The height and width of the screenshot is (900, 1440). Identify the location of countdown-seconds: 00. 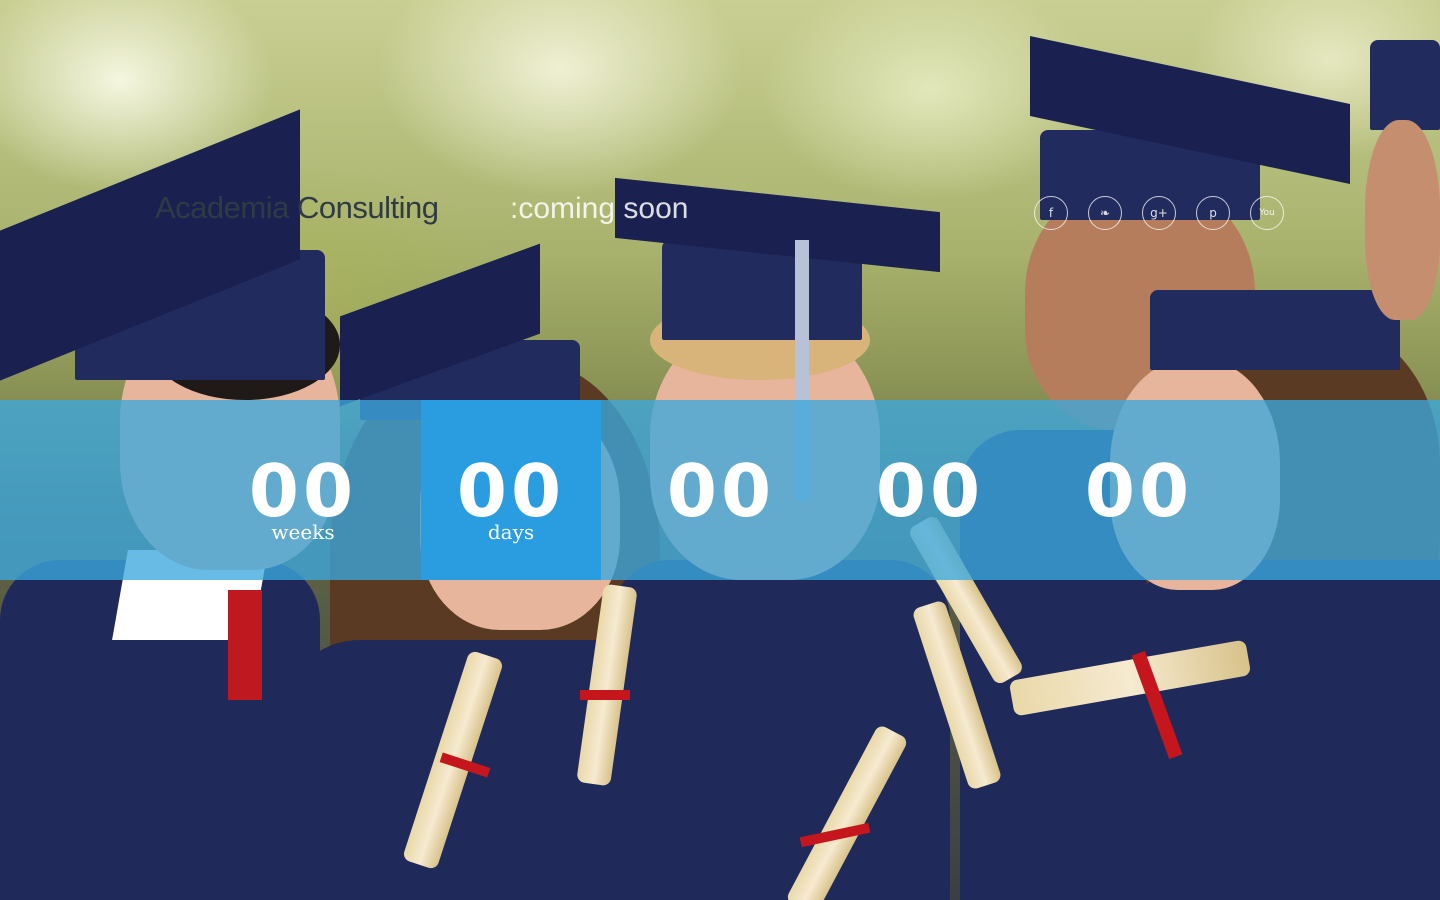
(1139, 490).